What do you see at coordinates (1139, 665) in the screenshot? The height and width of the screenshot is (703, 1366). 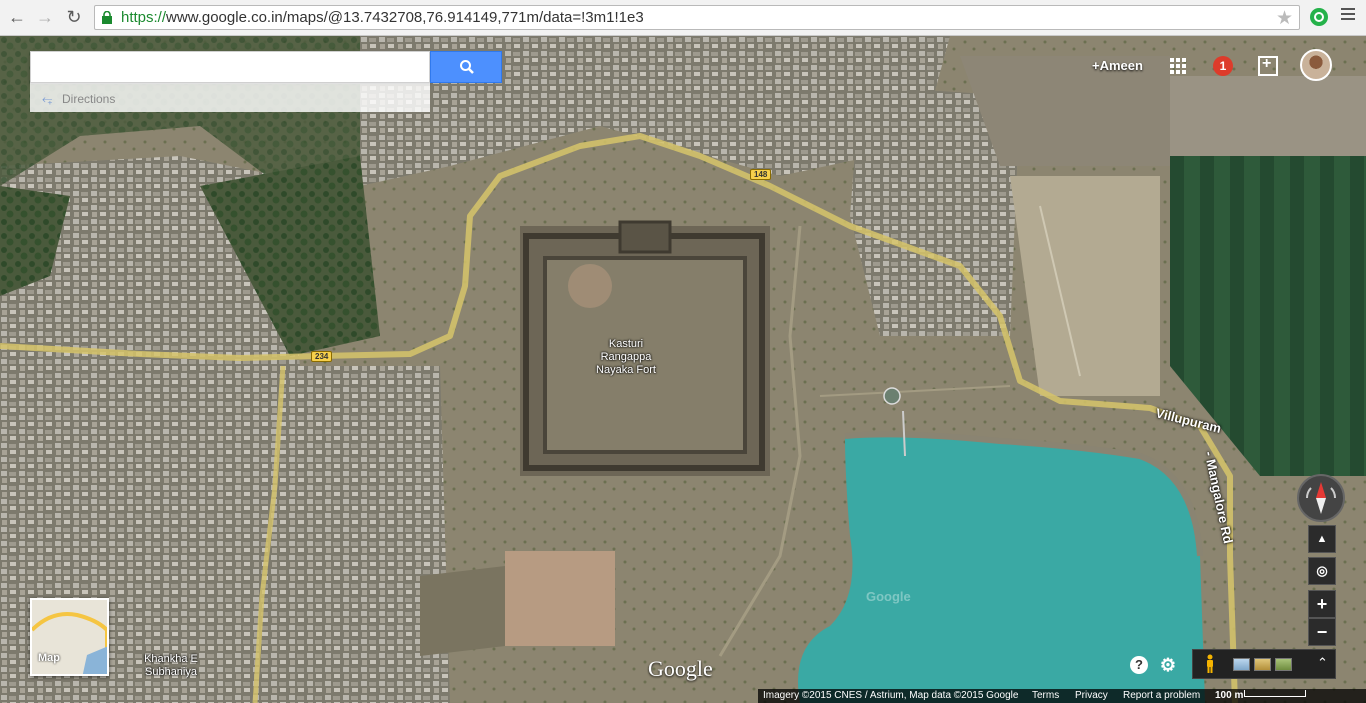 I see `help-icon: ?` at bounding box center [1139, 665].